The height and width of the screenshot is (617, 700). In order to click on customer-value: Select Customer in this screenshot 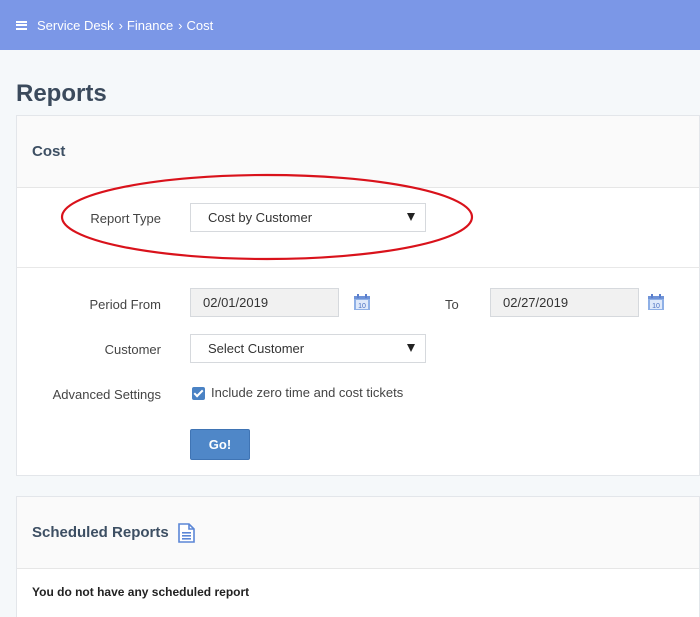, I will do `click(256, 348)`.